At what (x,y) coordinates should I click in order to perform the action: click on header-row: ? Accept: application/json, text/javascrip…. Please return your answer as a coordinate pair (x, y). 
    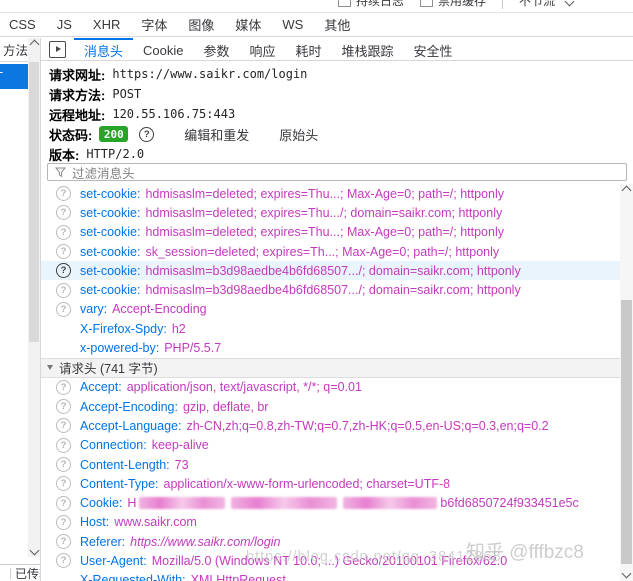
    Looking at the image, I should click on (330, 387).